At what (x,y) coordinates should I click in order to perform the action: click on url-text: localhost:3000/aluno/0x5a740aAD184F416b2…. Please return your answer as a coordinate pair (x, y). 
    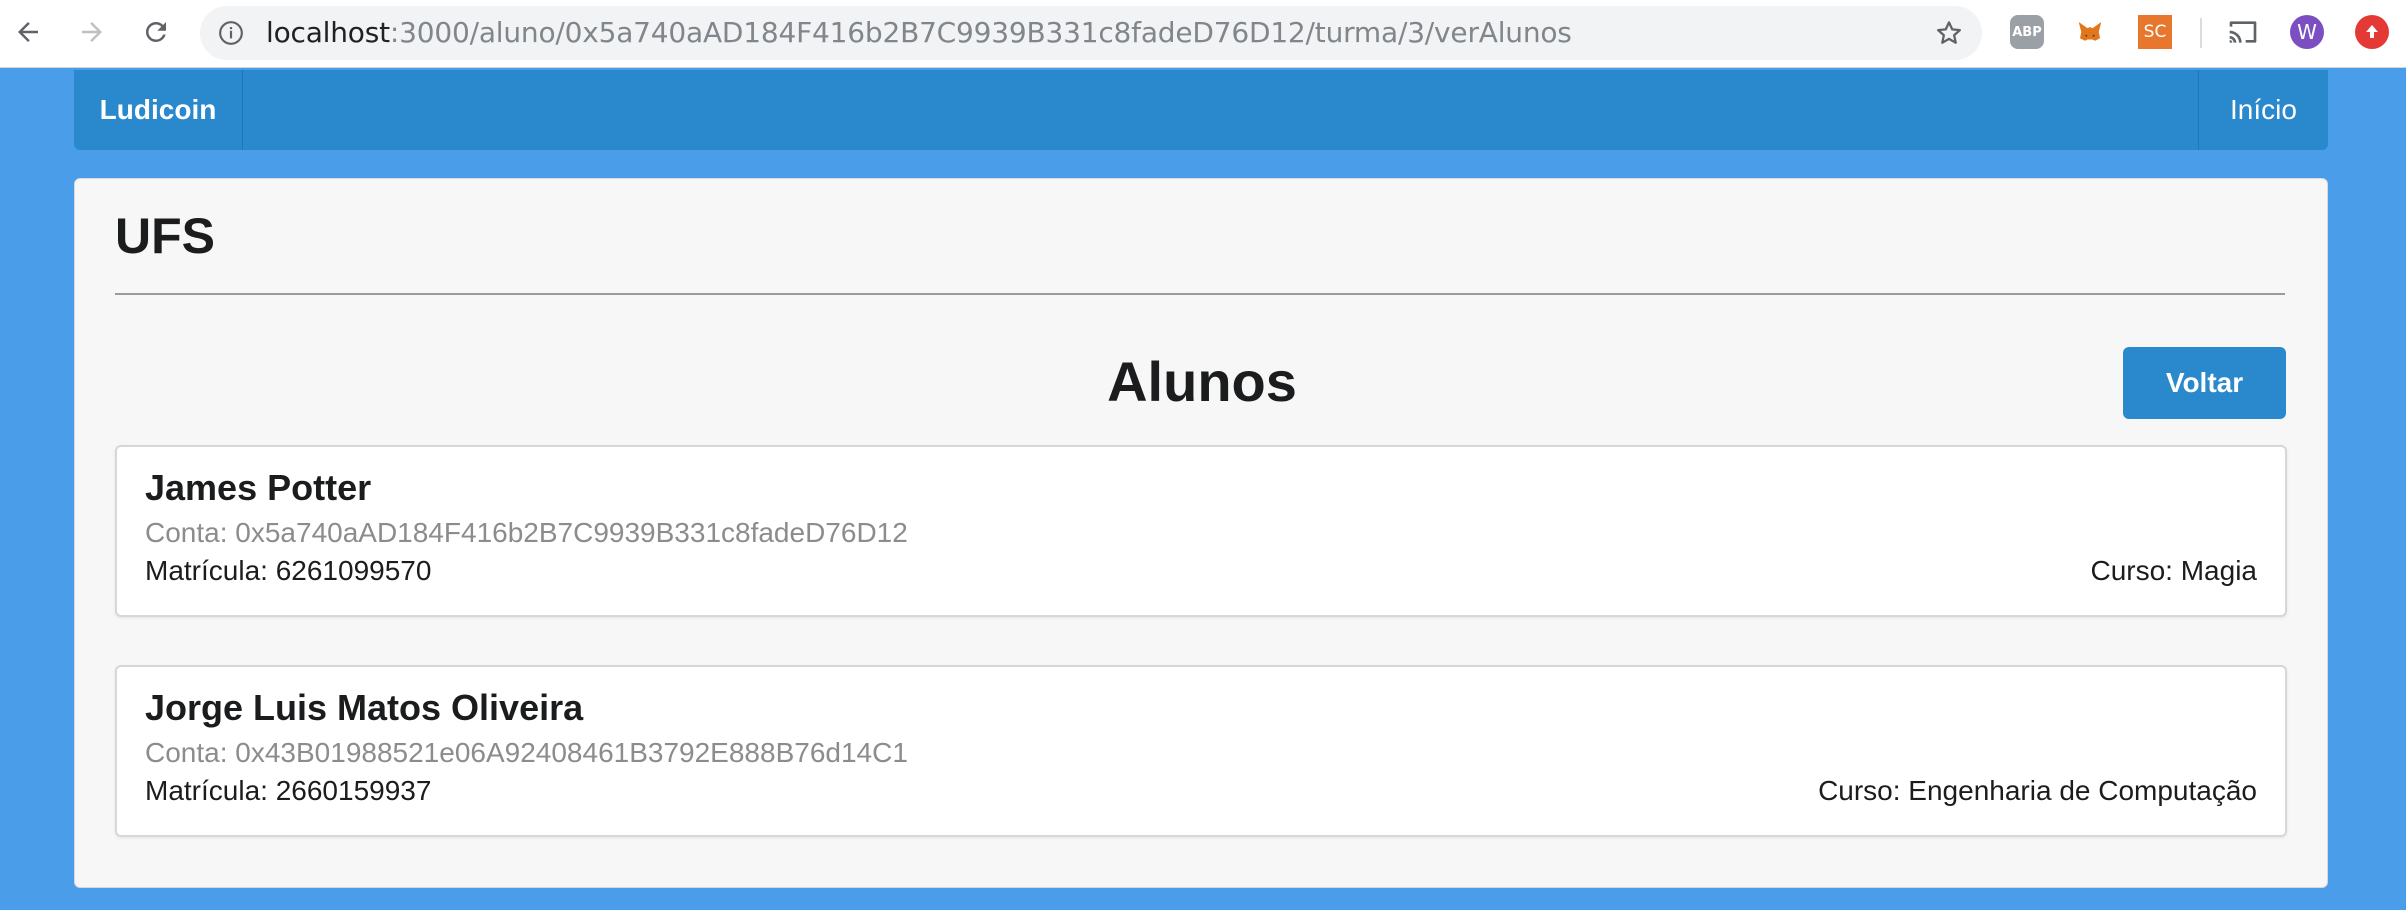
    Looking at the image, I should click on (919, 33).